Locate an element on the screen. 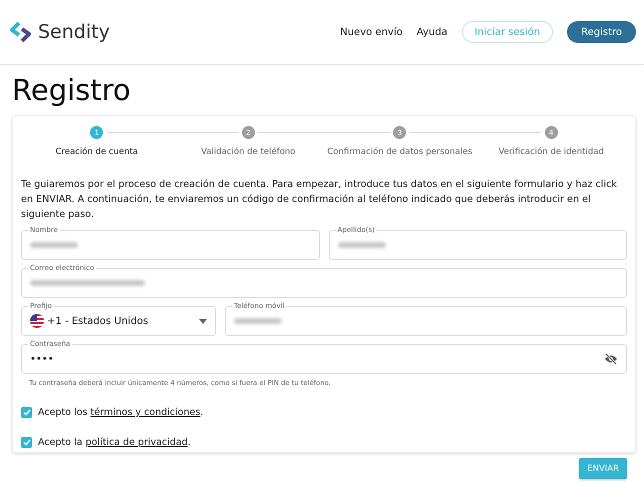  step-label: Creación de cuenta is located at coordinates (96, 152).